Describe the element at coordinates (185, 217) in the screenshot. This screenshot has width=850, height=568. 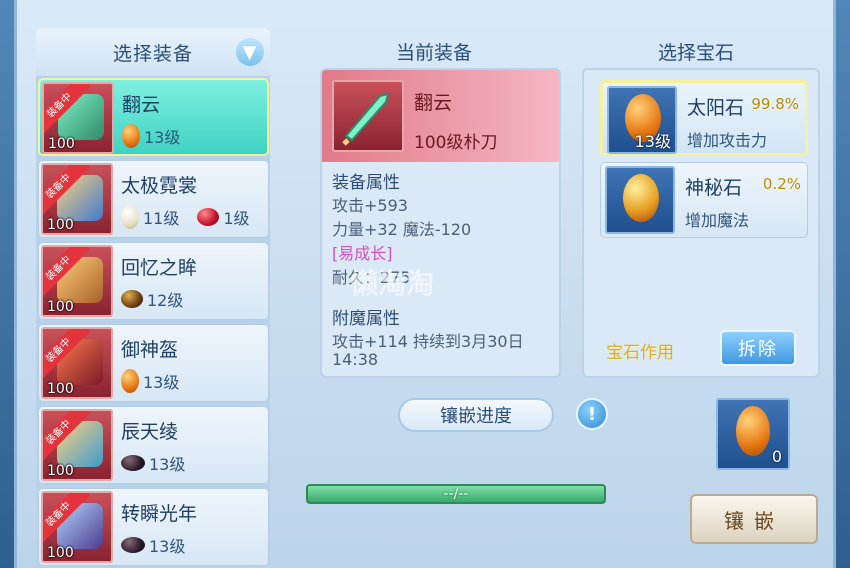
I see `equipment-gems: 11级 1级` at that location.